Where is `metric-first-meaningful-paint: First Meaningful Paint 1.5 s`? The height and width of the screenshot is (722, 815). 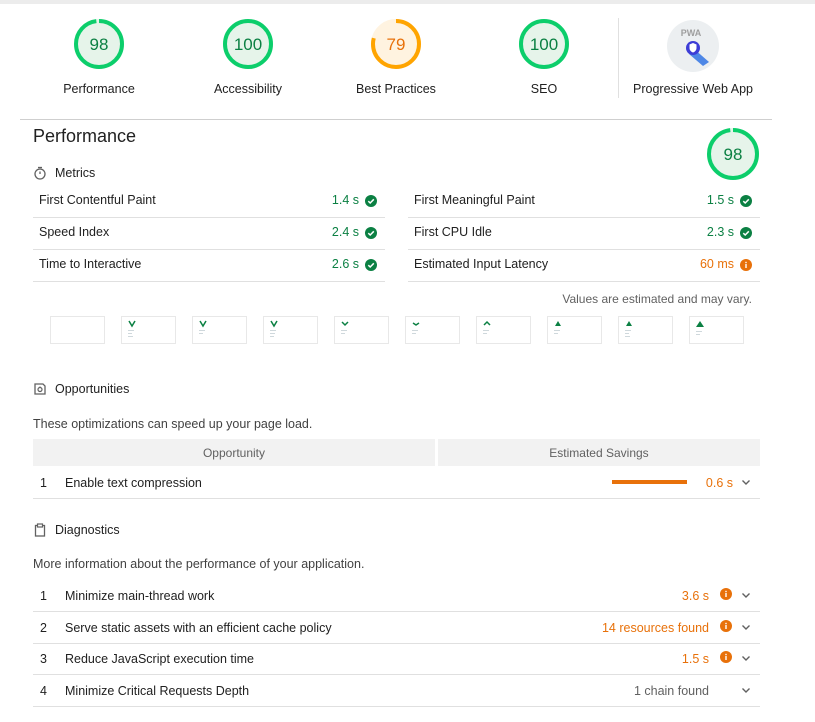 metric-first-meaningful-paint: First Meaningful Paint 1.5 s is located at coordinates (584, 201).